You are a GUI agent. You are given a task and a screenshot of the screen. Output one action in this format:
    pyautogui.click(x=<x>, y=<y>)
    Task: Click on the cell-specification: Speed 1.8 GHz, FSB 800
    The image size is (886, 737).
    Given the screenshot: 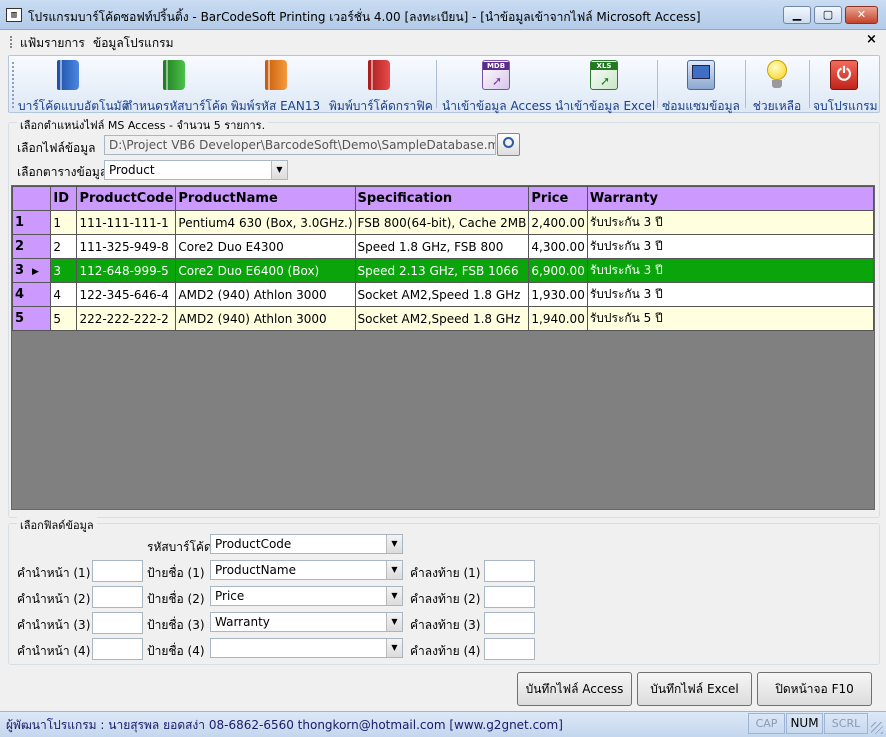 What is the action you would take?
    pyautogui.click(x=442, y=246)
    